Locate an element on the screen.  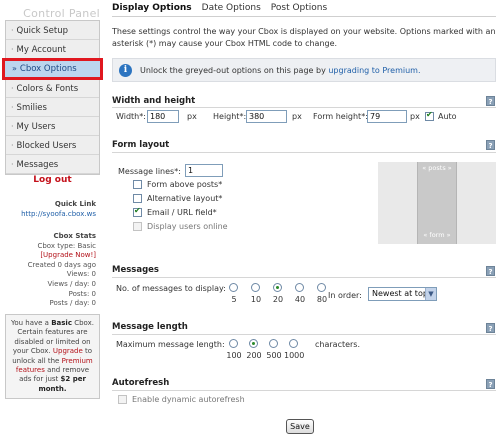
chevron-down-icon: ▼ is located at coordinates (430, 294).